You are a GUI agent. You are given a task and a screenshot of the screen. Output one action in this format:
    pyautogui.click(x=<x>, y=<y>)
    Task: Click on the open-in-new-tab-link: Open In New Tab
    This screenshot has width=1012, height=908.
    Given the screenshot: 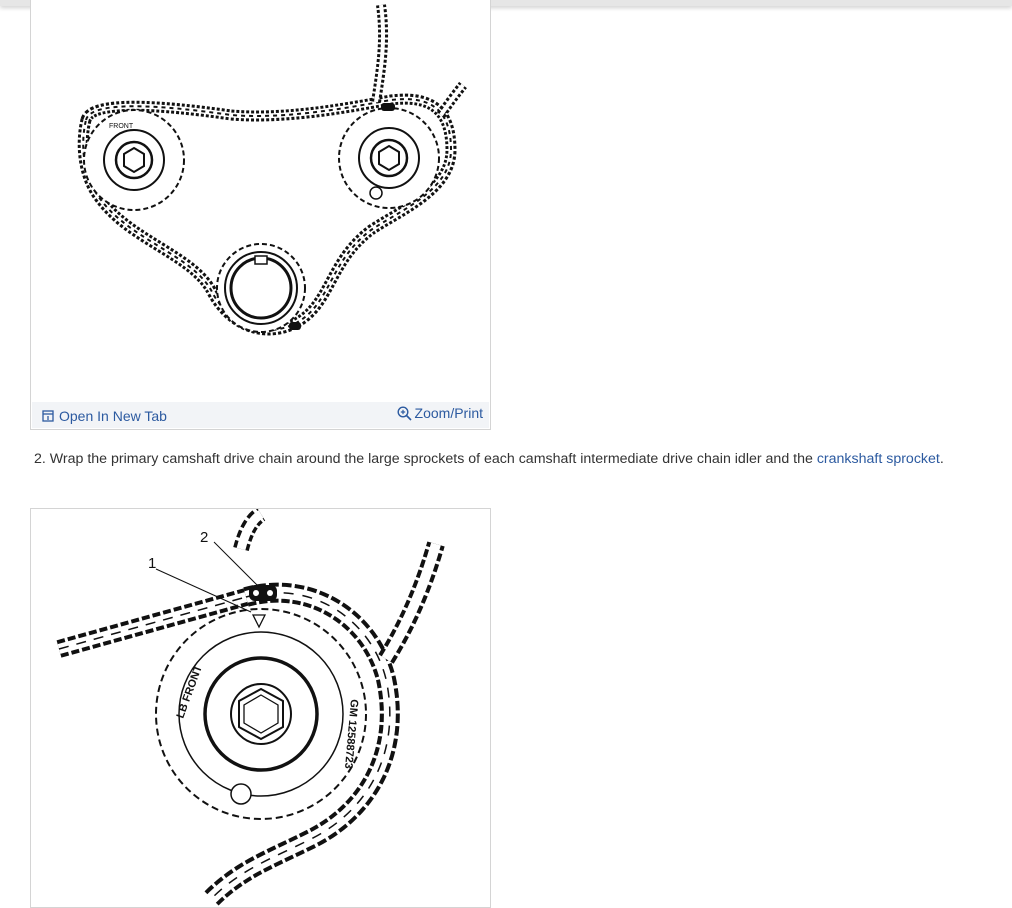 What is the action you would take?
    pyautogui.click(x=104, y=416)
    